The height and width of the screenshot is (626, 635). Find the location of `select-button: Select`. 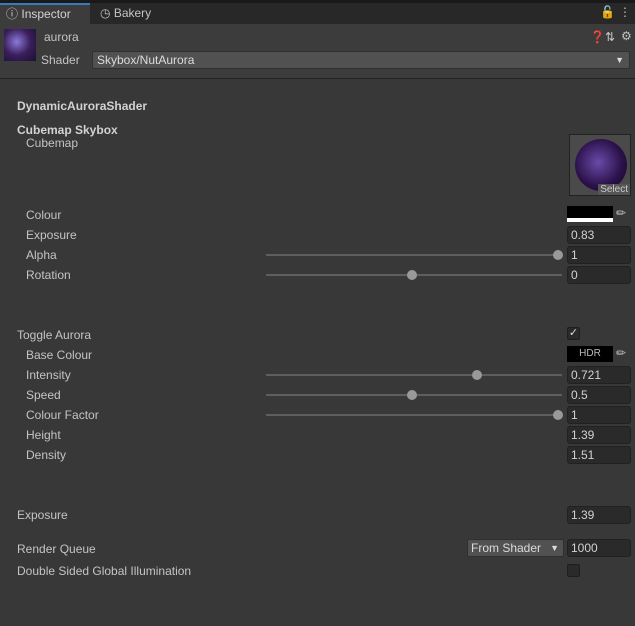

select-button: Select is located at coordinates (614, 189).